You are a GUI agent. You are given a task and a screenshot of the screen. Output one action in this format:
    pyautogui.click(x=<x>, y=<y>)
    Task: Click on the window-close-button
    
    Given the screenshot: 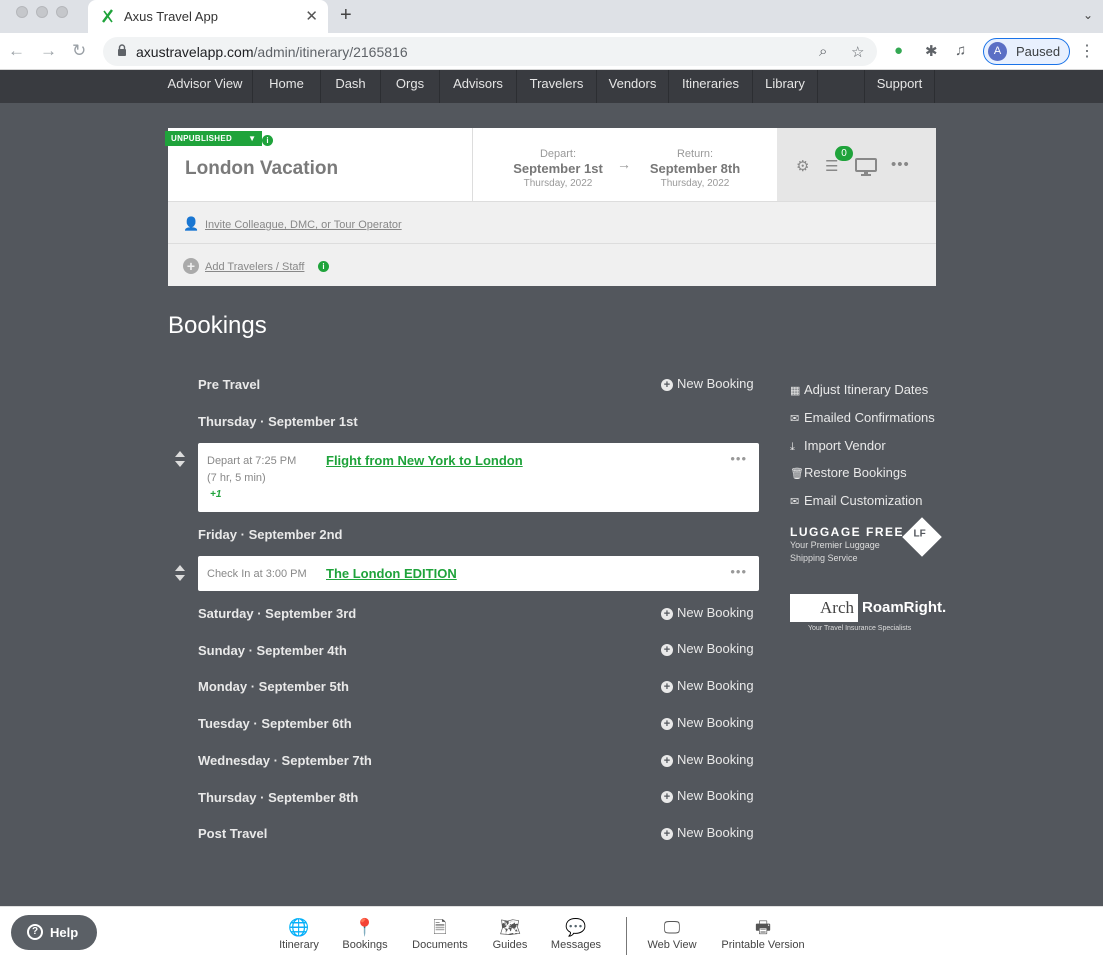 What is the action you would take?
    pyautogui.click(x=22, y=12)
    